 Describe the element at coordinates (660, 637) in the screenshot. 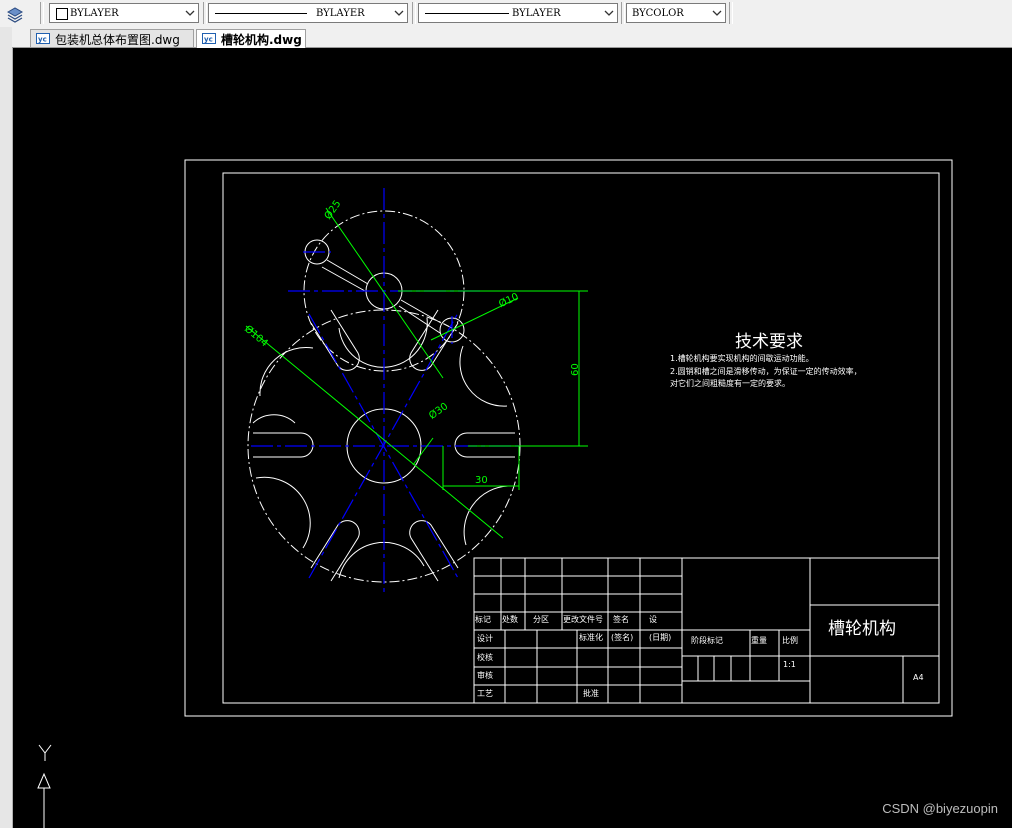

I see `tb-riqi: (日期)` at that location.